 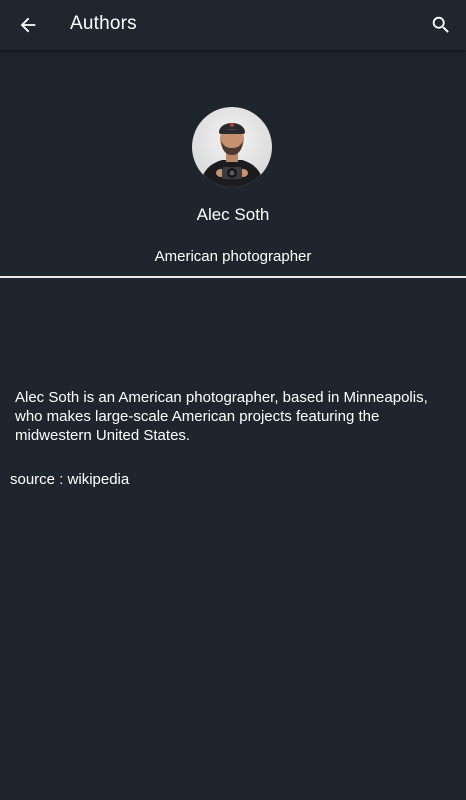 I want to click on section-divider, so click(x=233, y=277).